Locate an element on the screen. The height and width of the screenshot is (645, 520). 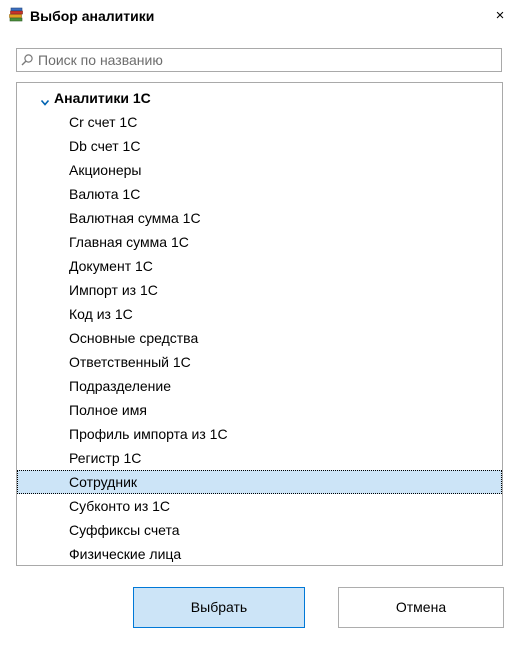
tree-item-label: Документ 1С is located at coordinates (111, 266).